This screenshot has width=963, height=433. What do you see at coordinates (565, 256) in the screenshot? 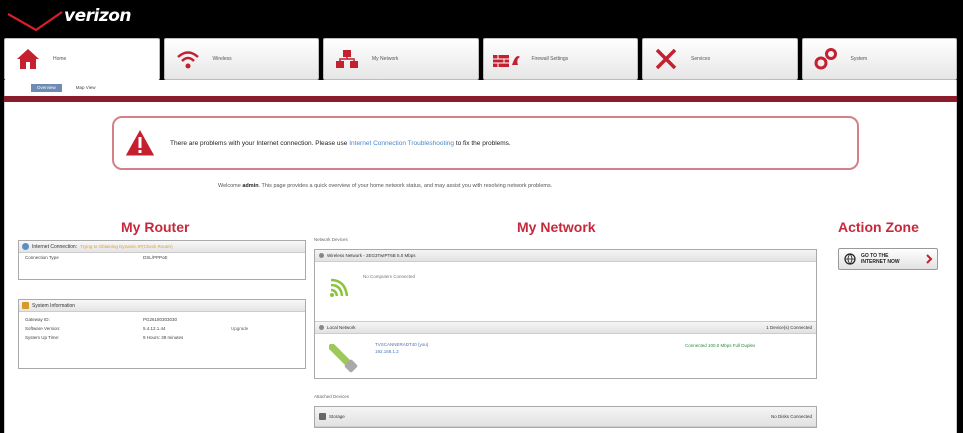
I see `wireless-network-header: Wireless Network - 2EG3TwIPT6B 5.0 Mbps` at bounding box center [565, 256].